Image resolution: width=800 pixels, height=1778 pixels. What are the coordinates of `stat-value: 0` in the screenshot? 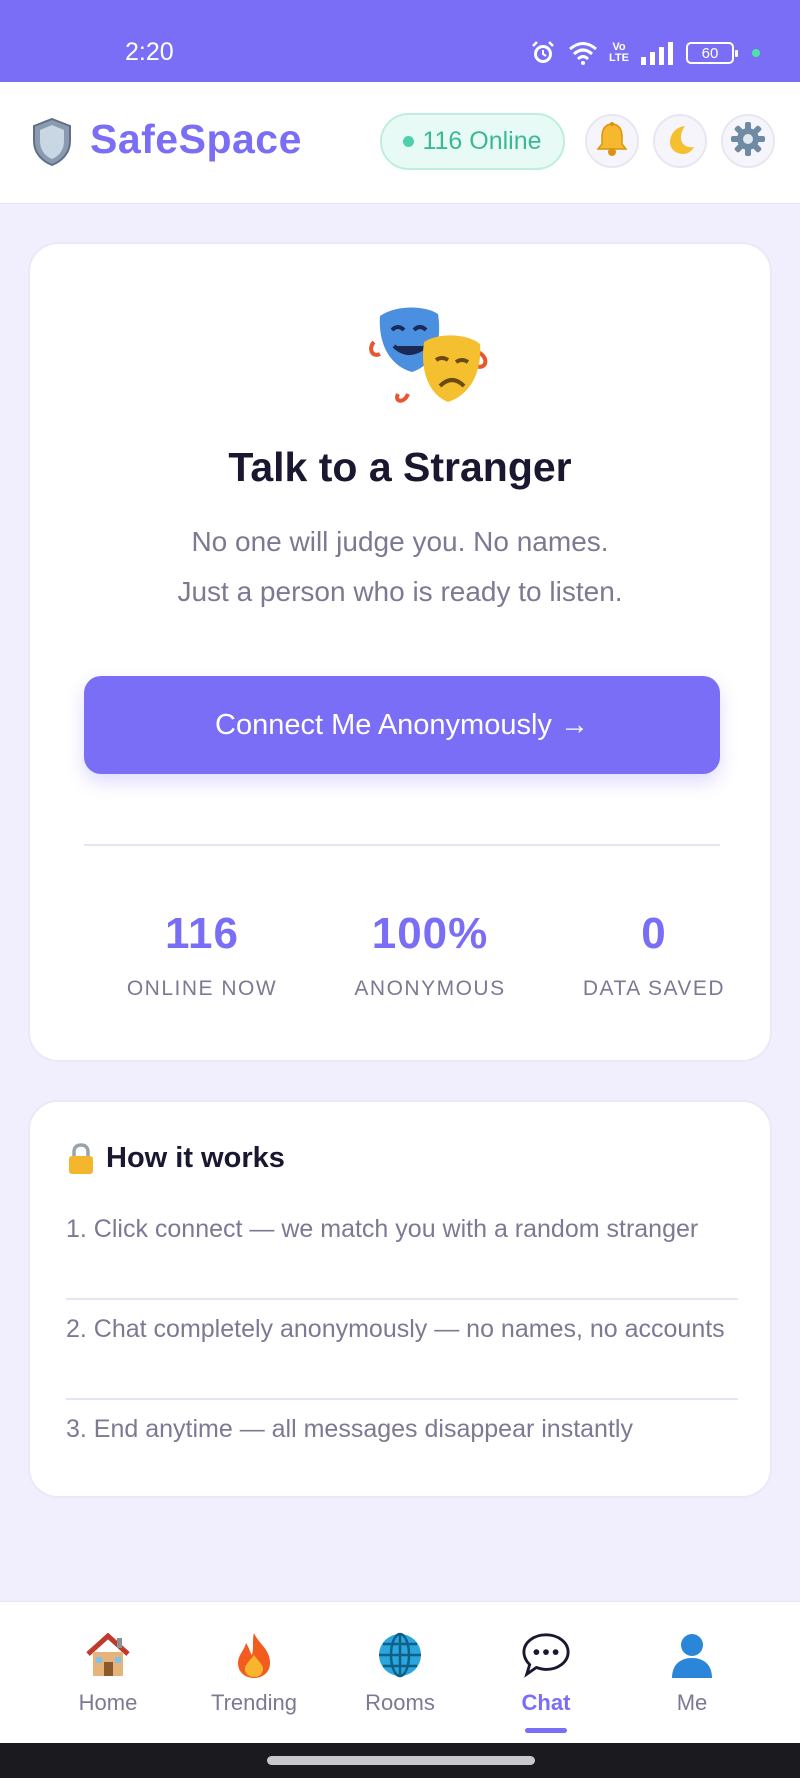 It's located at (654, 933).